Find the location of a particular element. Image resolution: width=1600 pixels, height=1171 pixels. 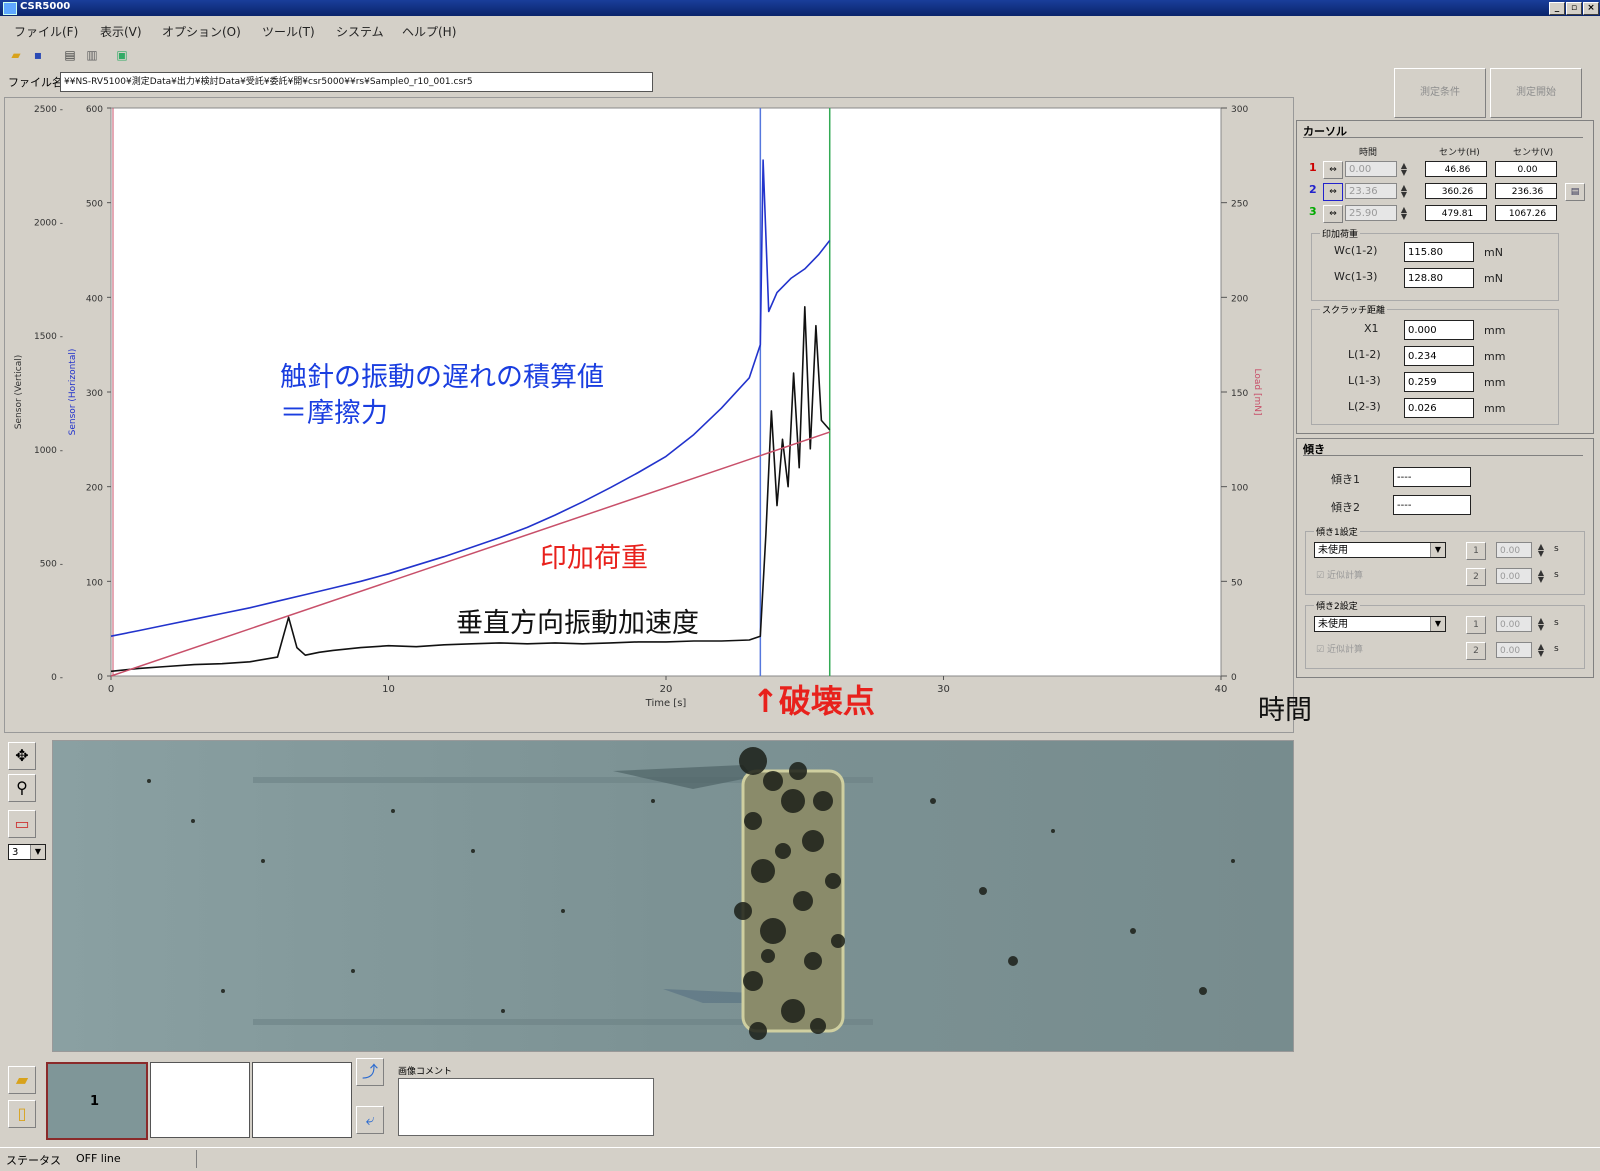

col-sensor-v: センサ(V) is located at coordinates (1533, 153).